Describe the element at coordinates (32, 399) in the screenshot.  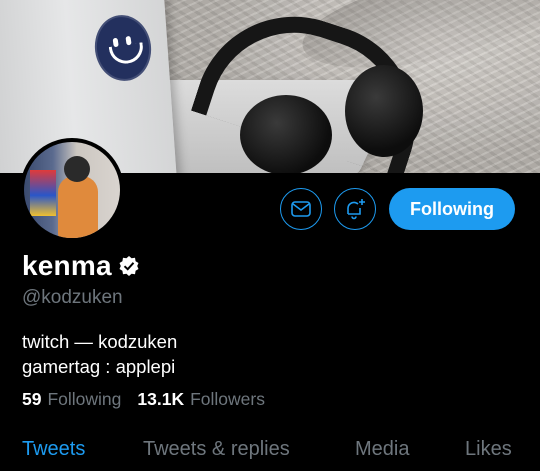
I see `following-count: 59` at that location.